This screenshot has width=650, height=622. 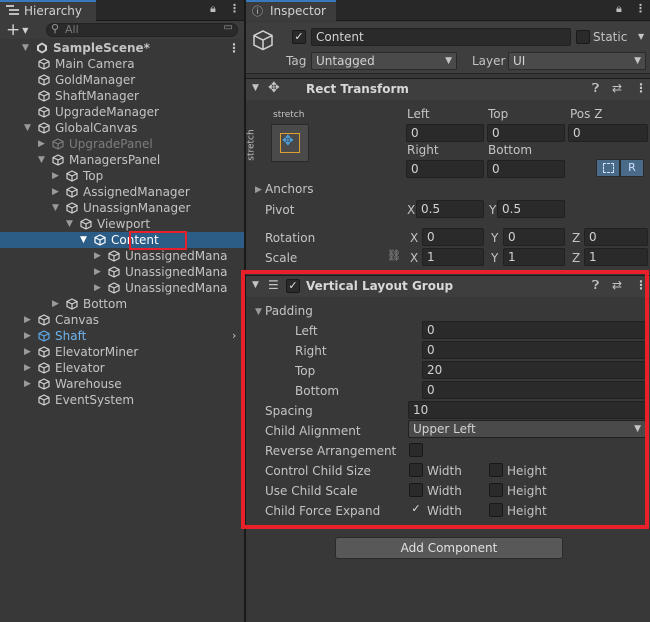 What do you see at coordinates (142, 29) in the screenshot?
I see `search-field: ⚲ All ▭` at bounding box center [142, 29].